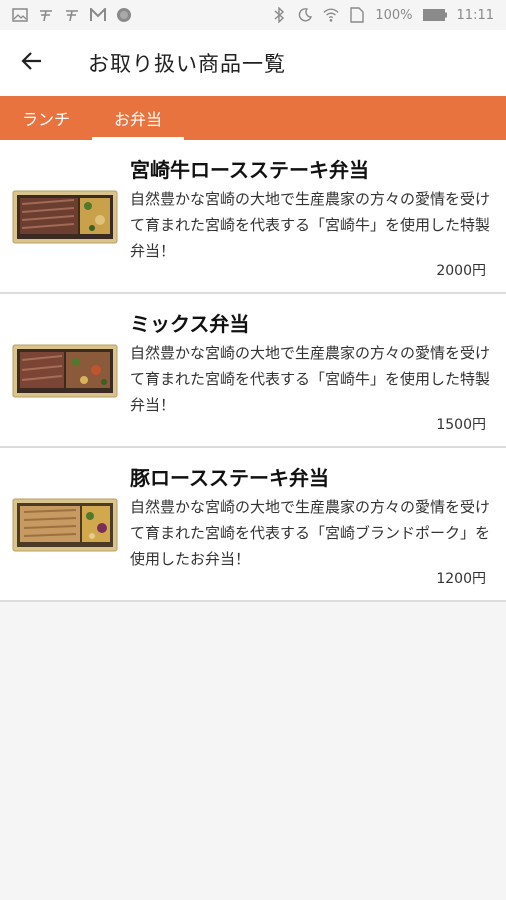 The height and width of the screenshot is (900, 506). I want to click on status-bar-system: 100% 11:11, so click(382, 15).